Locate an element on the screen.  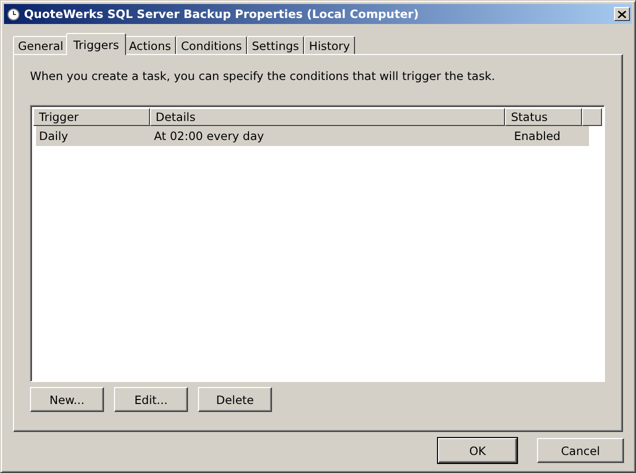
close-button is located at coordinates (622, 14).